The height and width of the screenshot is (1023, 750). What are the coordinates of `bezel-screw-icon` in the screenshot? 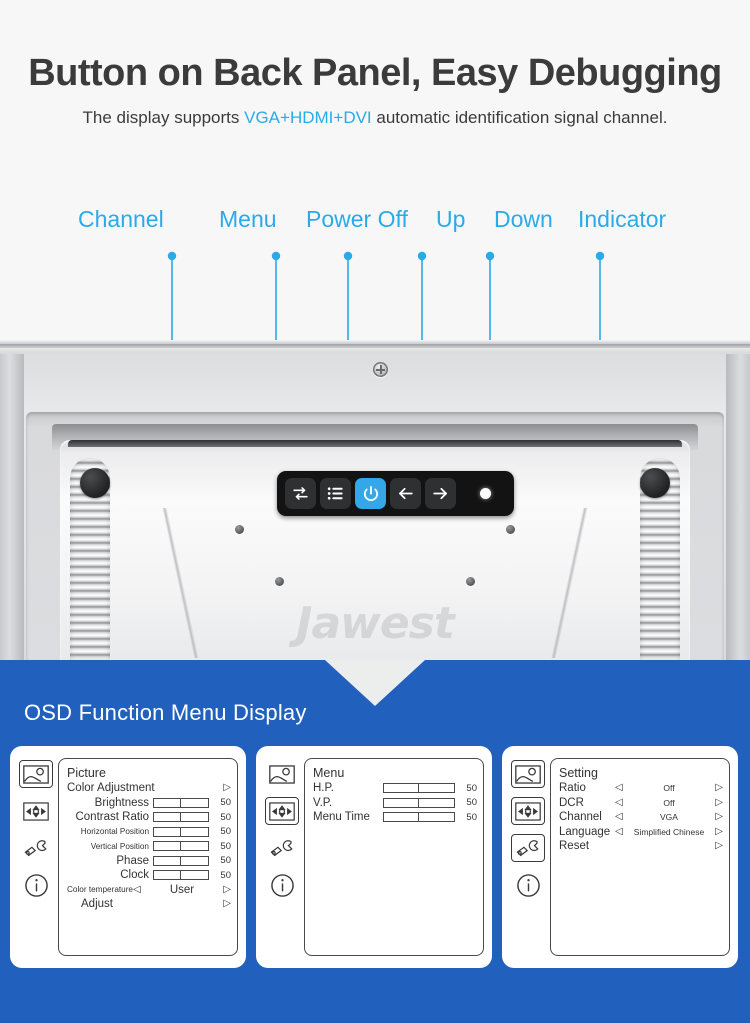 It's located at (380, 369).